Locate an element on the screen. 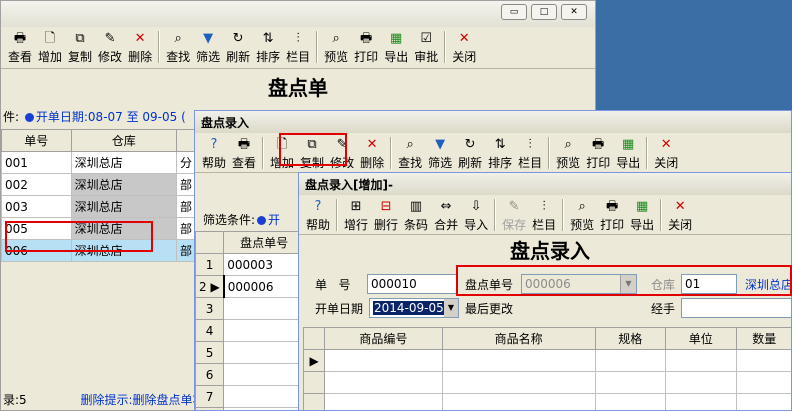 This screenshot has height=411, width=792. table-row: 3 is located at coordinates (250, 308).